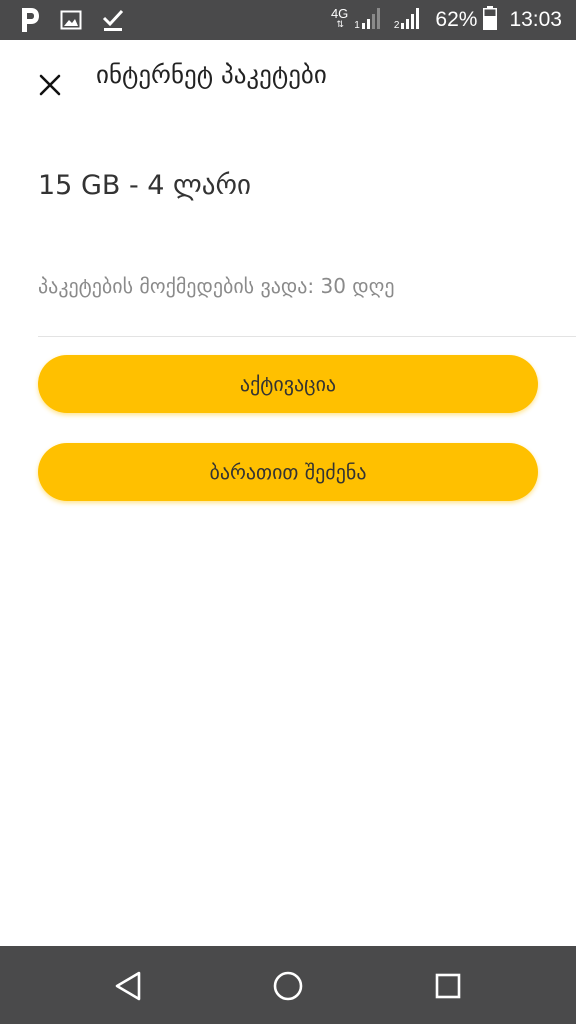 The height and width of the screenshot is (1024, 576). Describe the element at coordinates (490, 20) in the screenshot. I see `battery-icon` at that location.